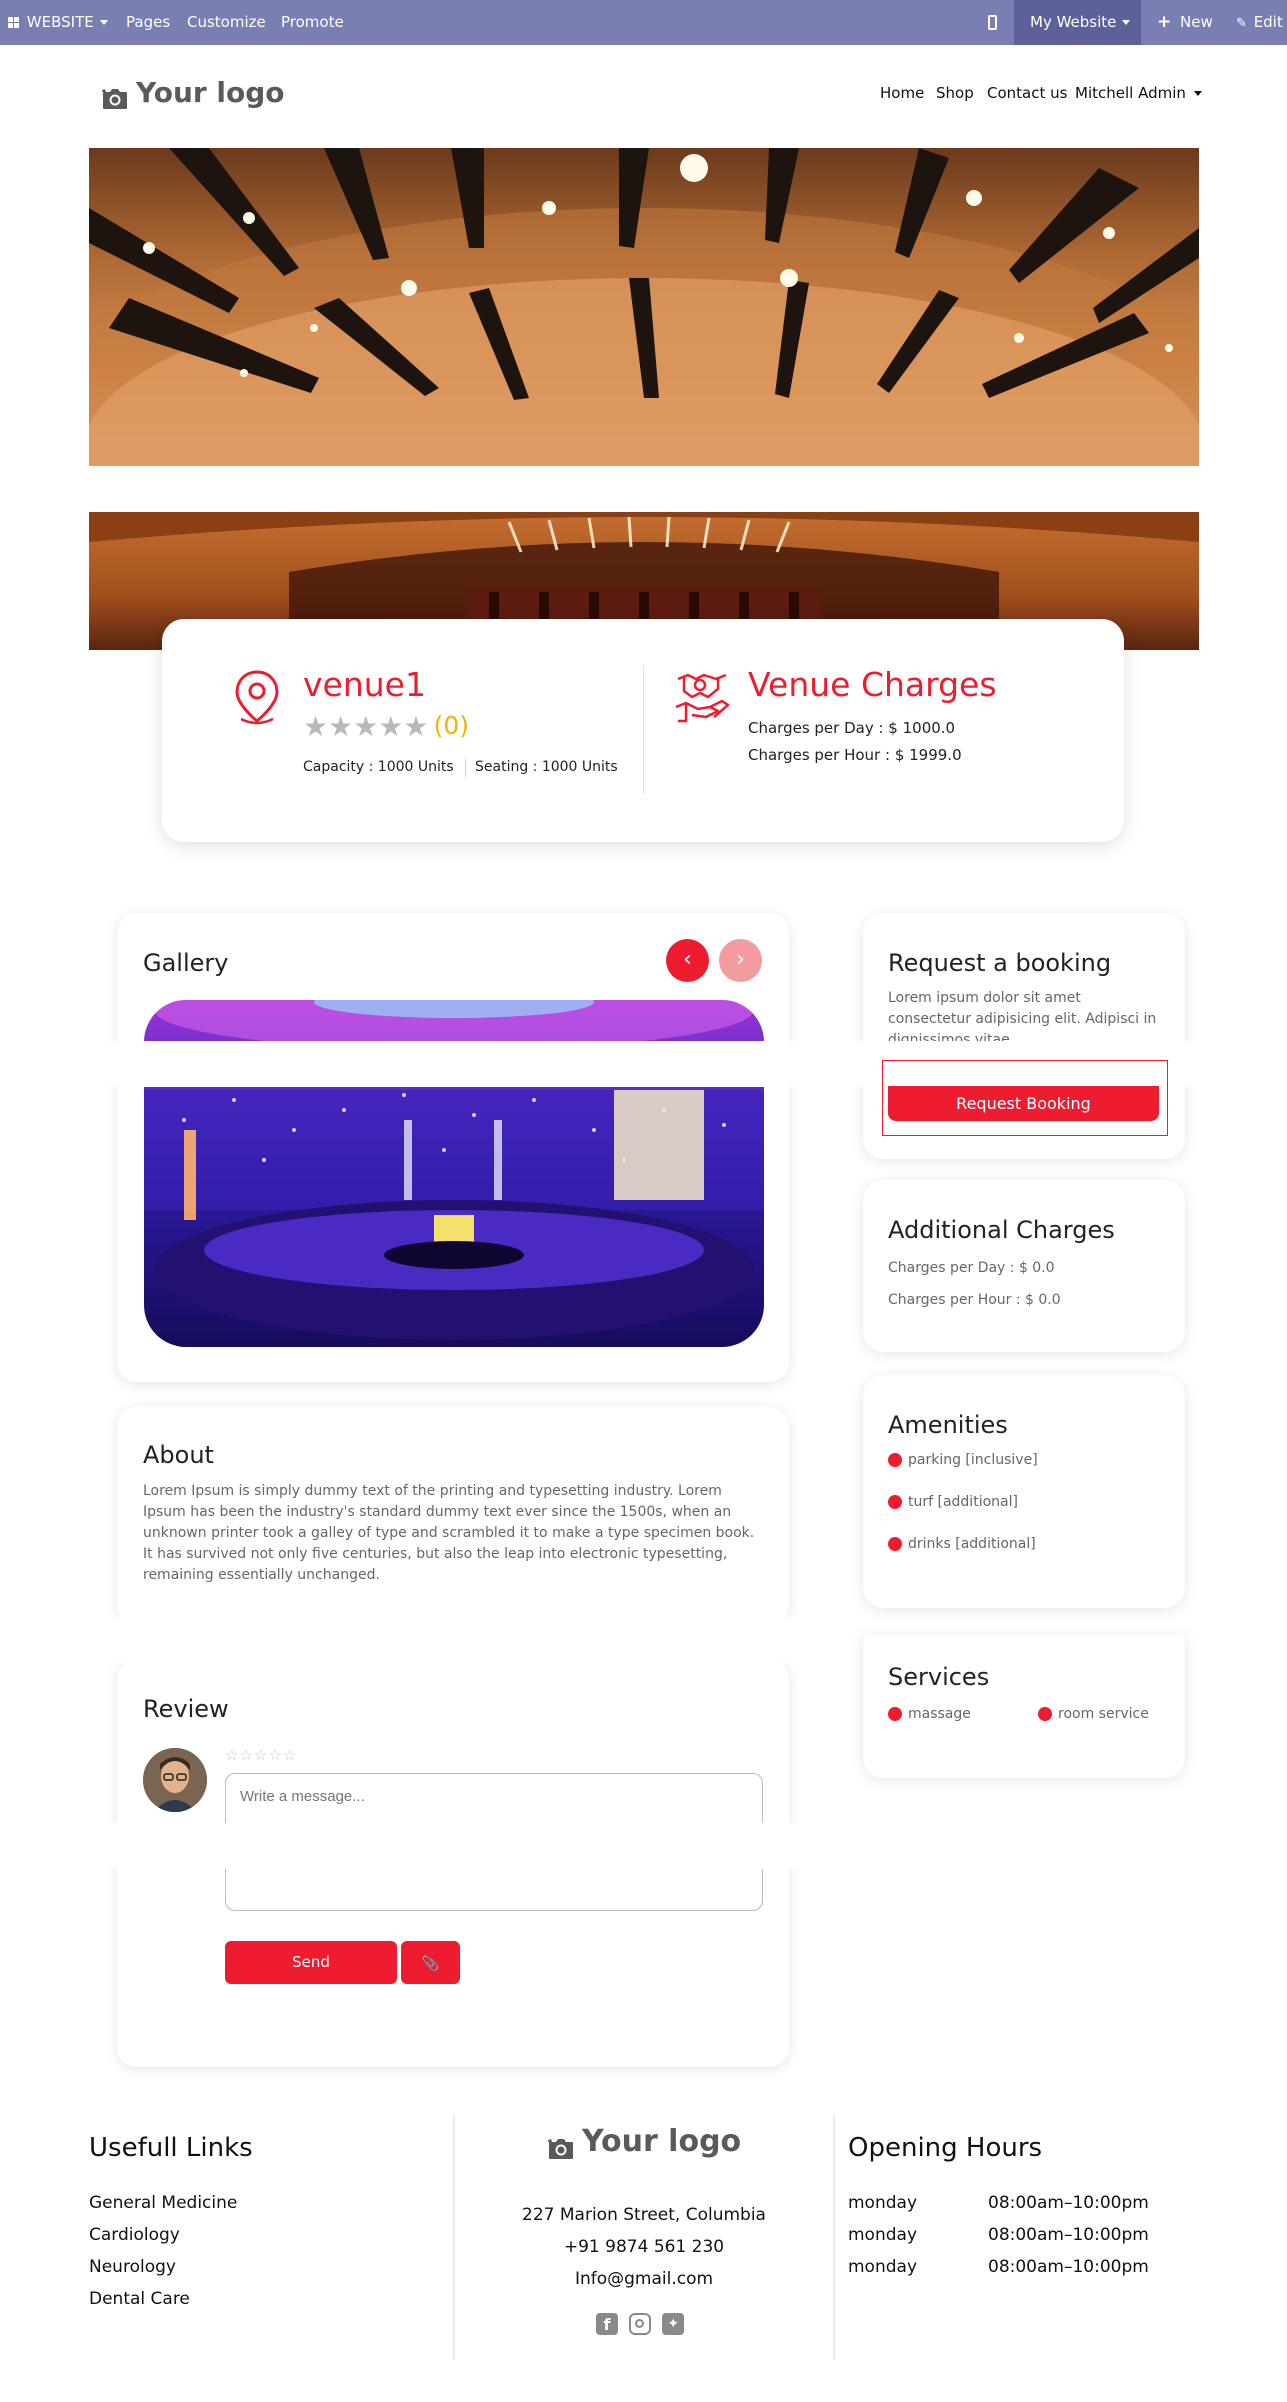 The image size is (1287, 2402). What do you see at coordinates (607, 2324) in the screenshot?
I see `facebook-icon: f` at bounding box center [607, 2324].